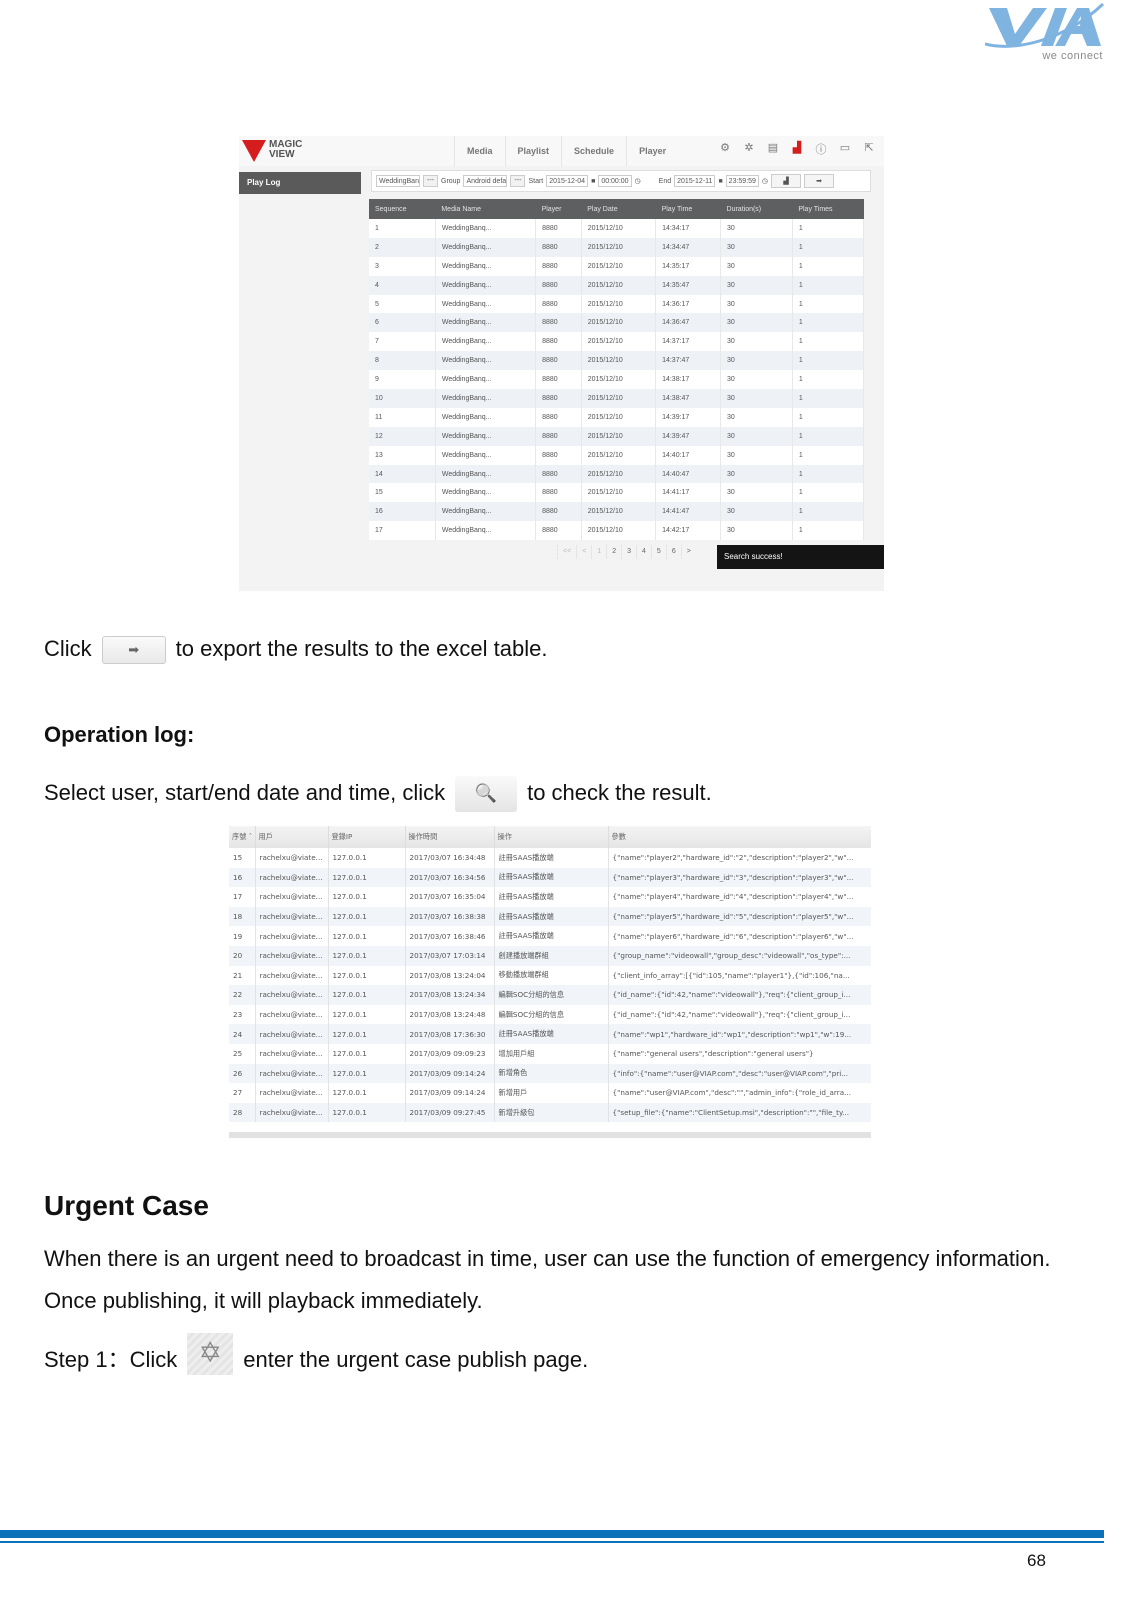 This screenshot has width=1128, height=1602. I want to click on start-time-input: 00:00:00, so click(615, 181).